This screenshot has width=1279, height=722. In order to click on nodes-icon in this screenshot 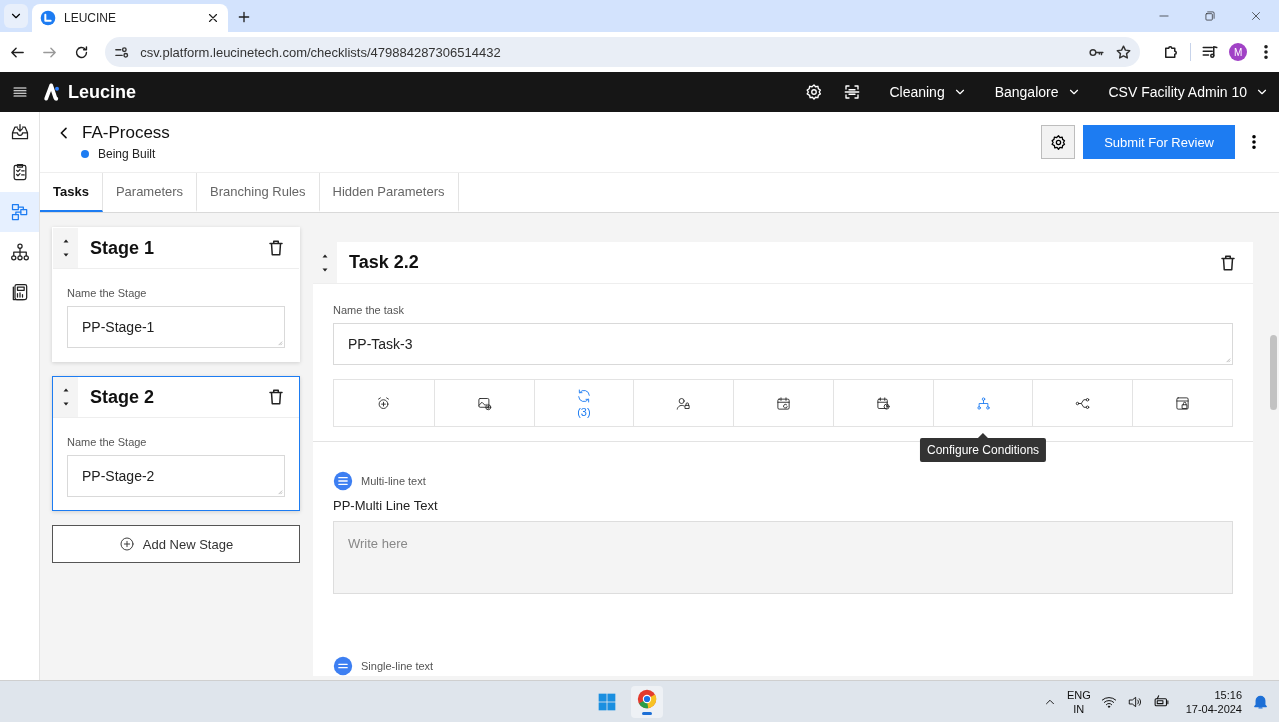, I will do `click(1083, 403)`.